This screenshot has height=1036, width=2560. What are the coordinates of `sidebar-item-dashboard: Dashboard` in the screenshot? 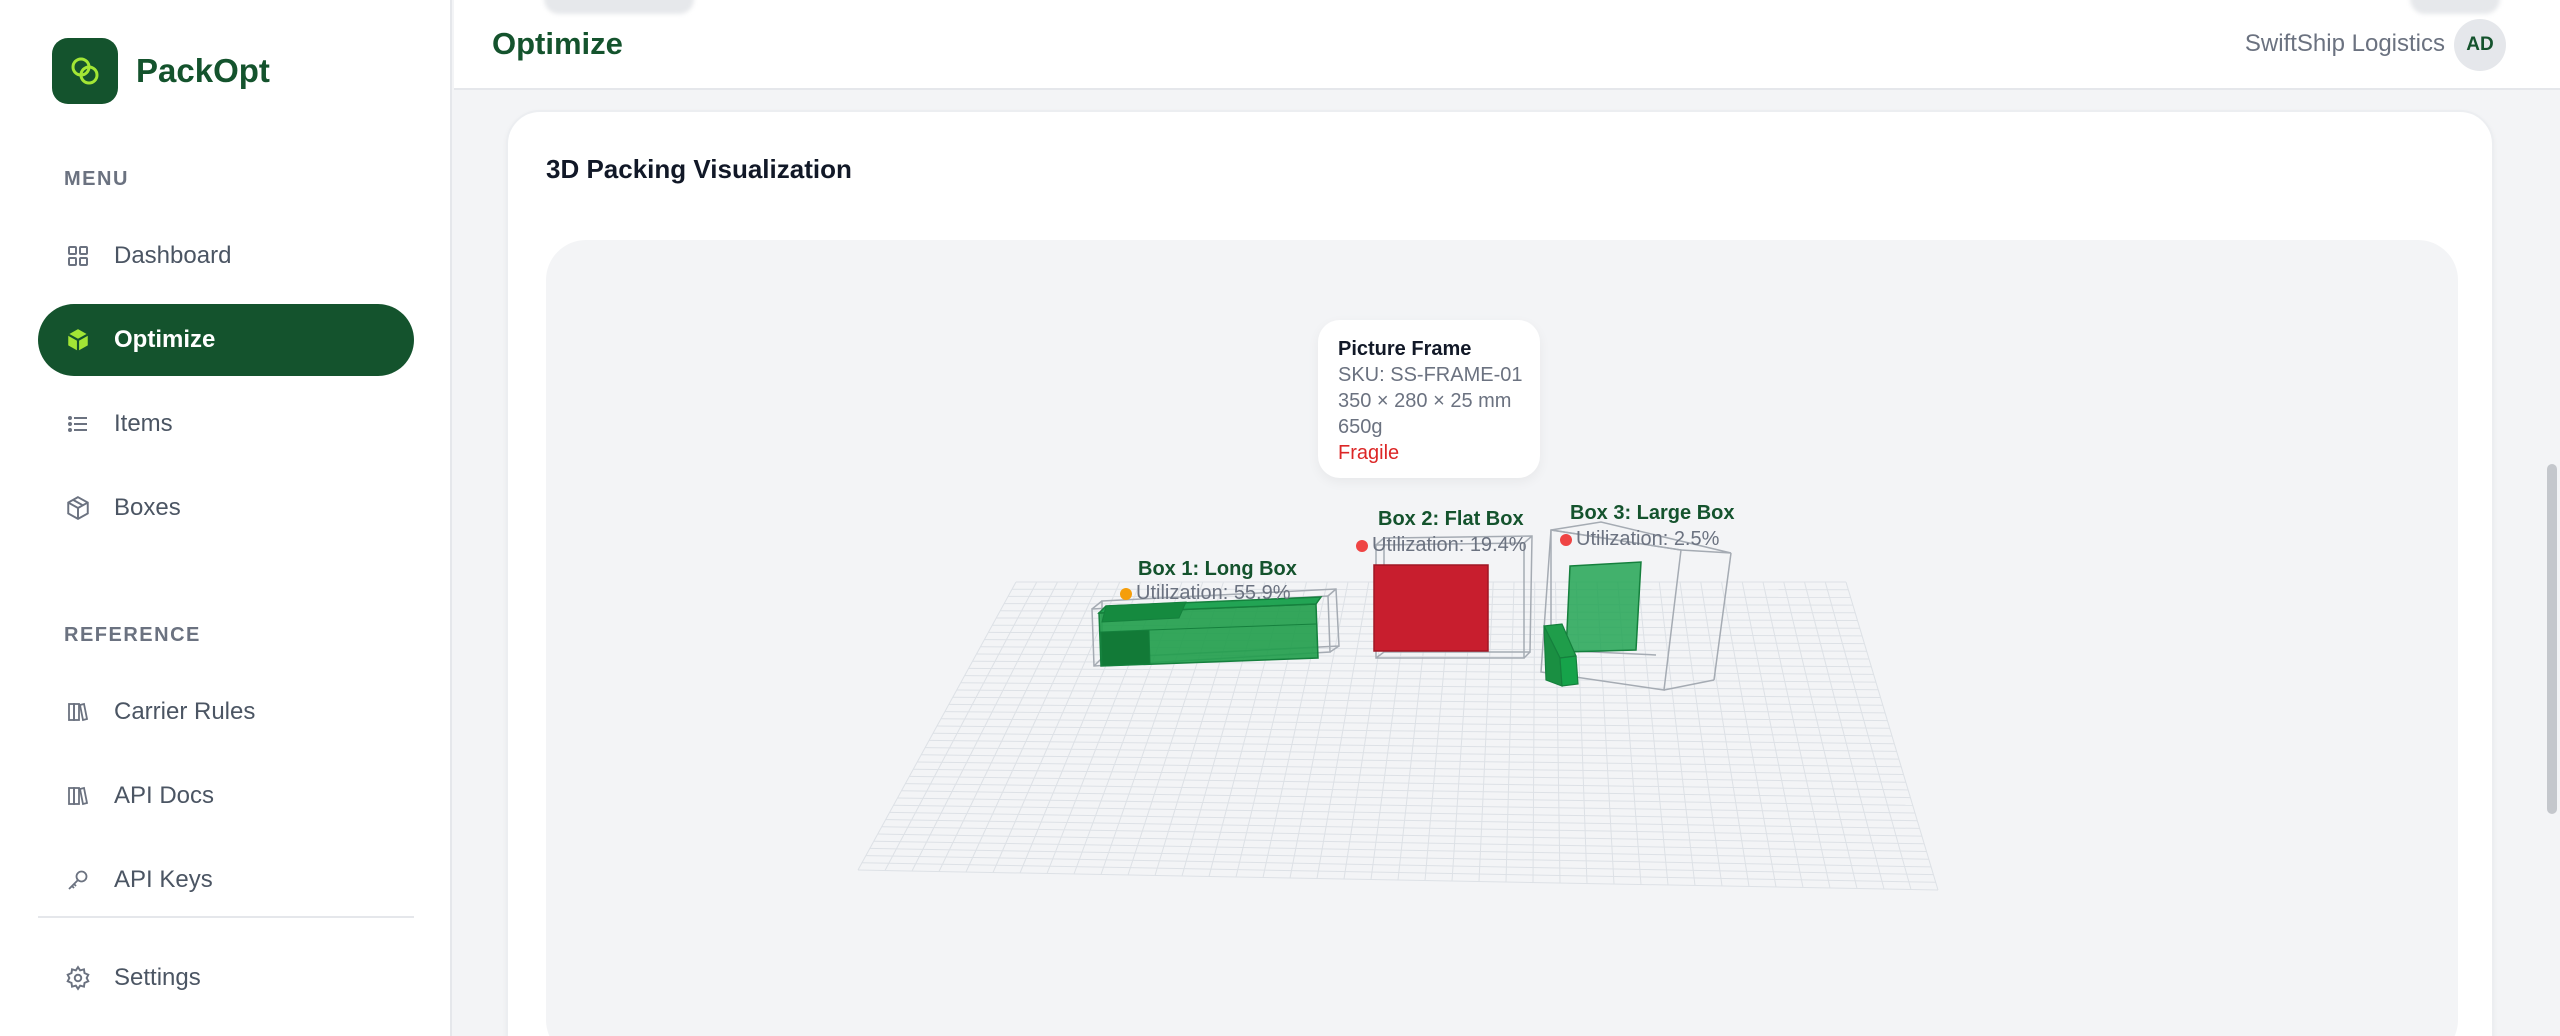 It's located at (226, 256).